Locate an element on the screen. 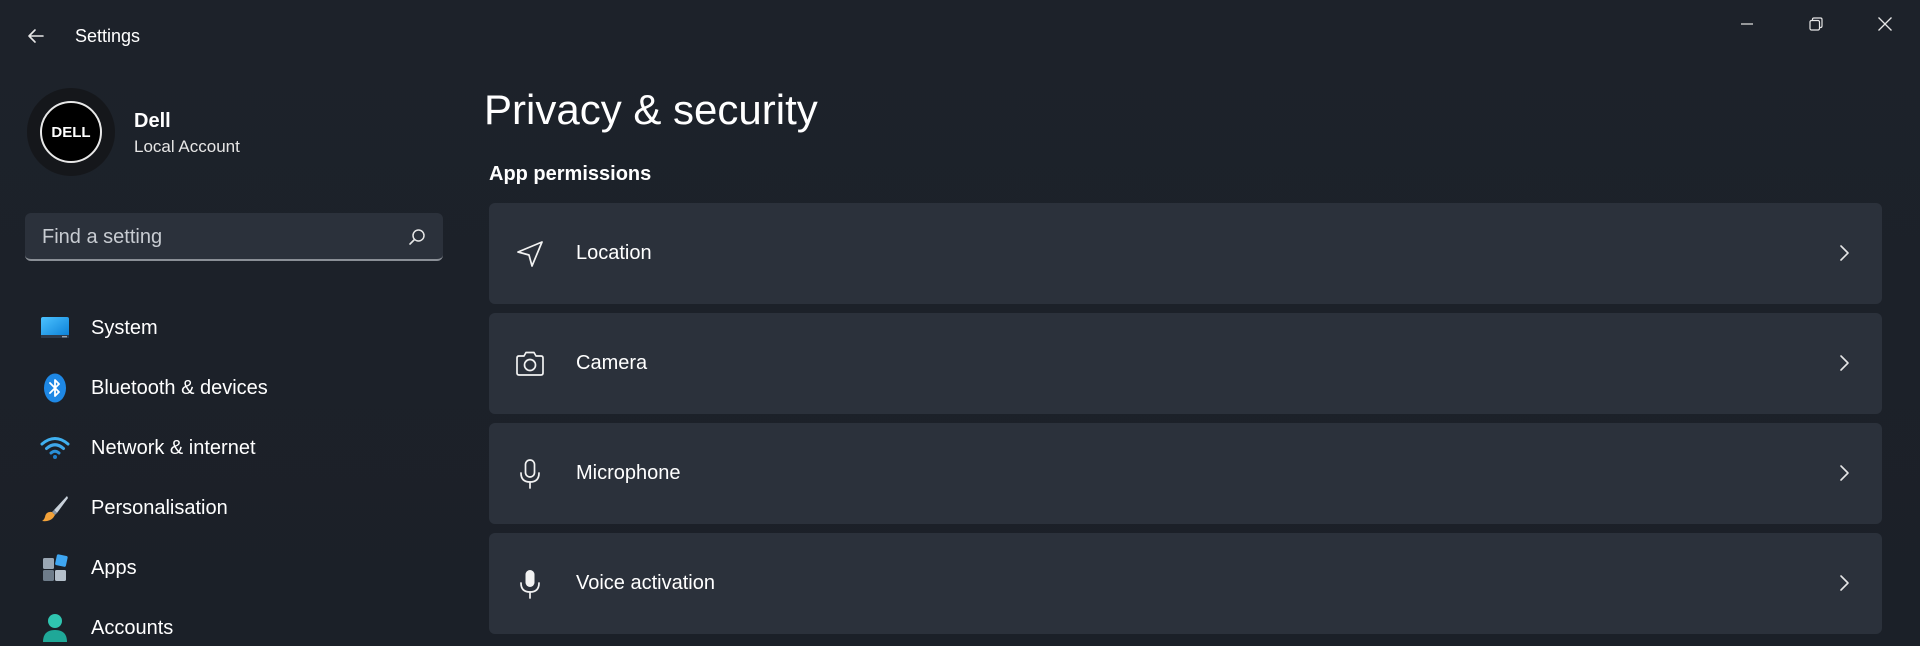 The height and width of the screenshot is (646, 1920). card-label: Camera is located at coordinates (612, 363).